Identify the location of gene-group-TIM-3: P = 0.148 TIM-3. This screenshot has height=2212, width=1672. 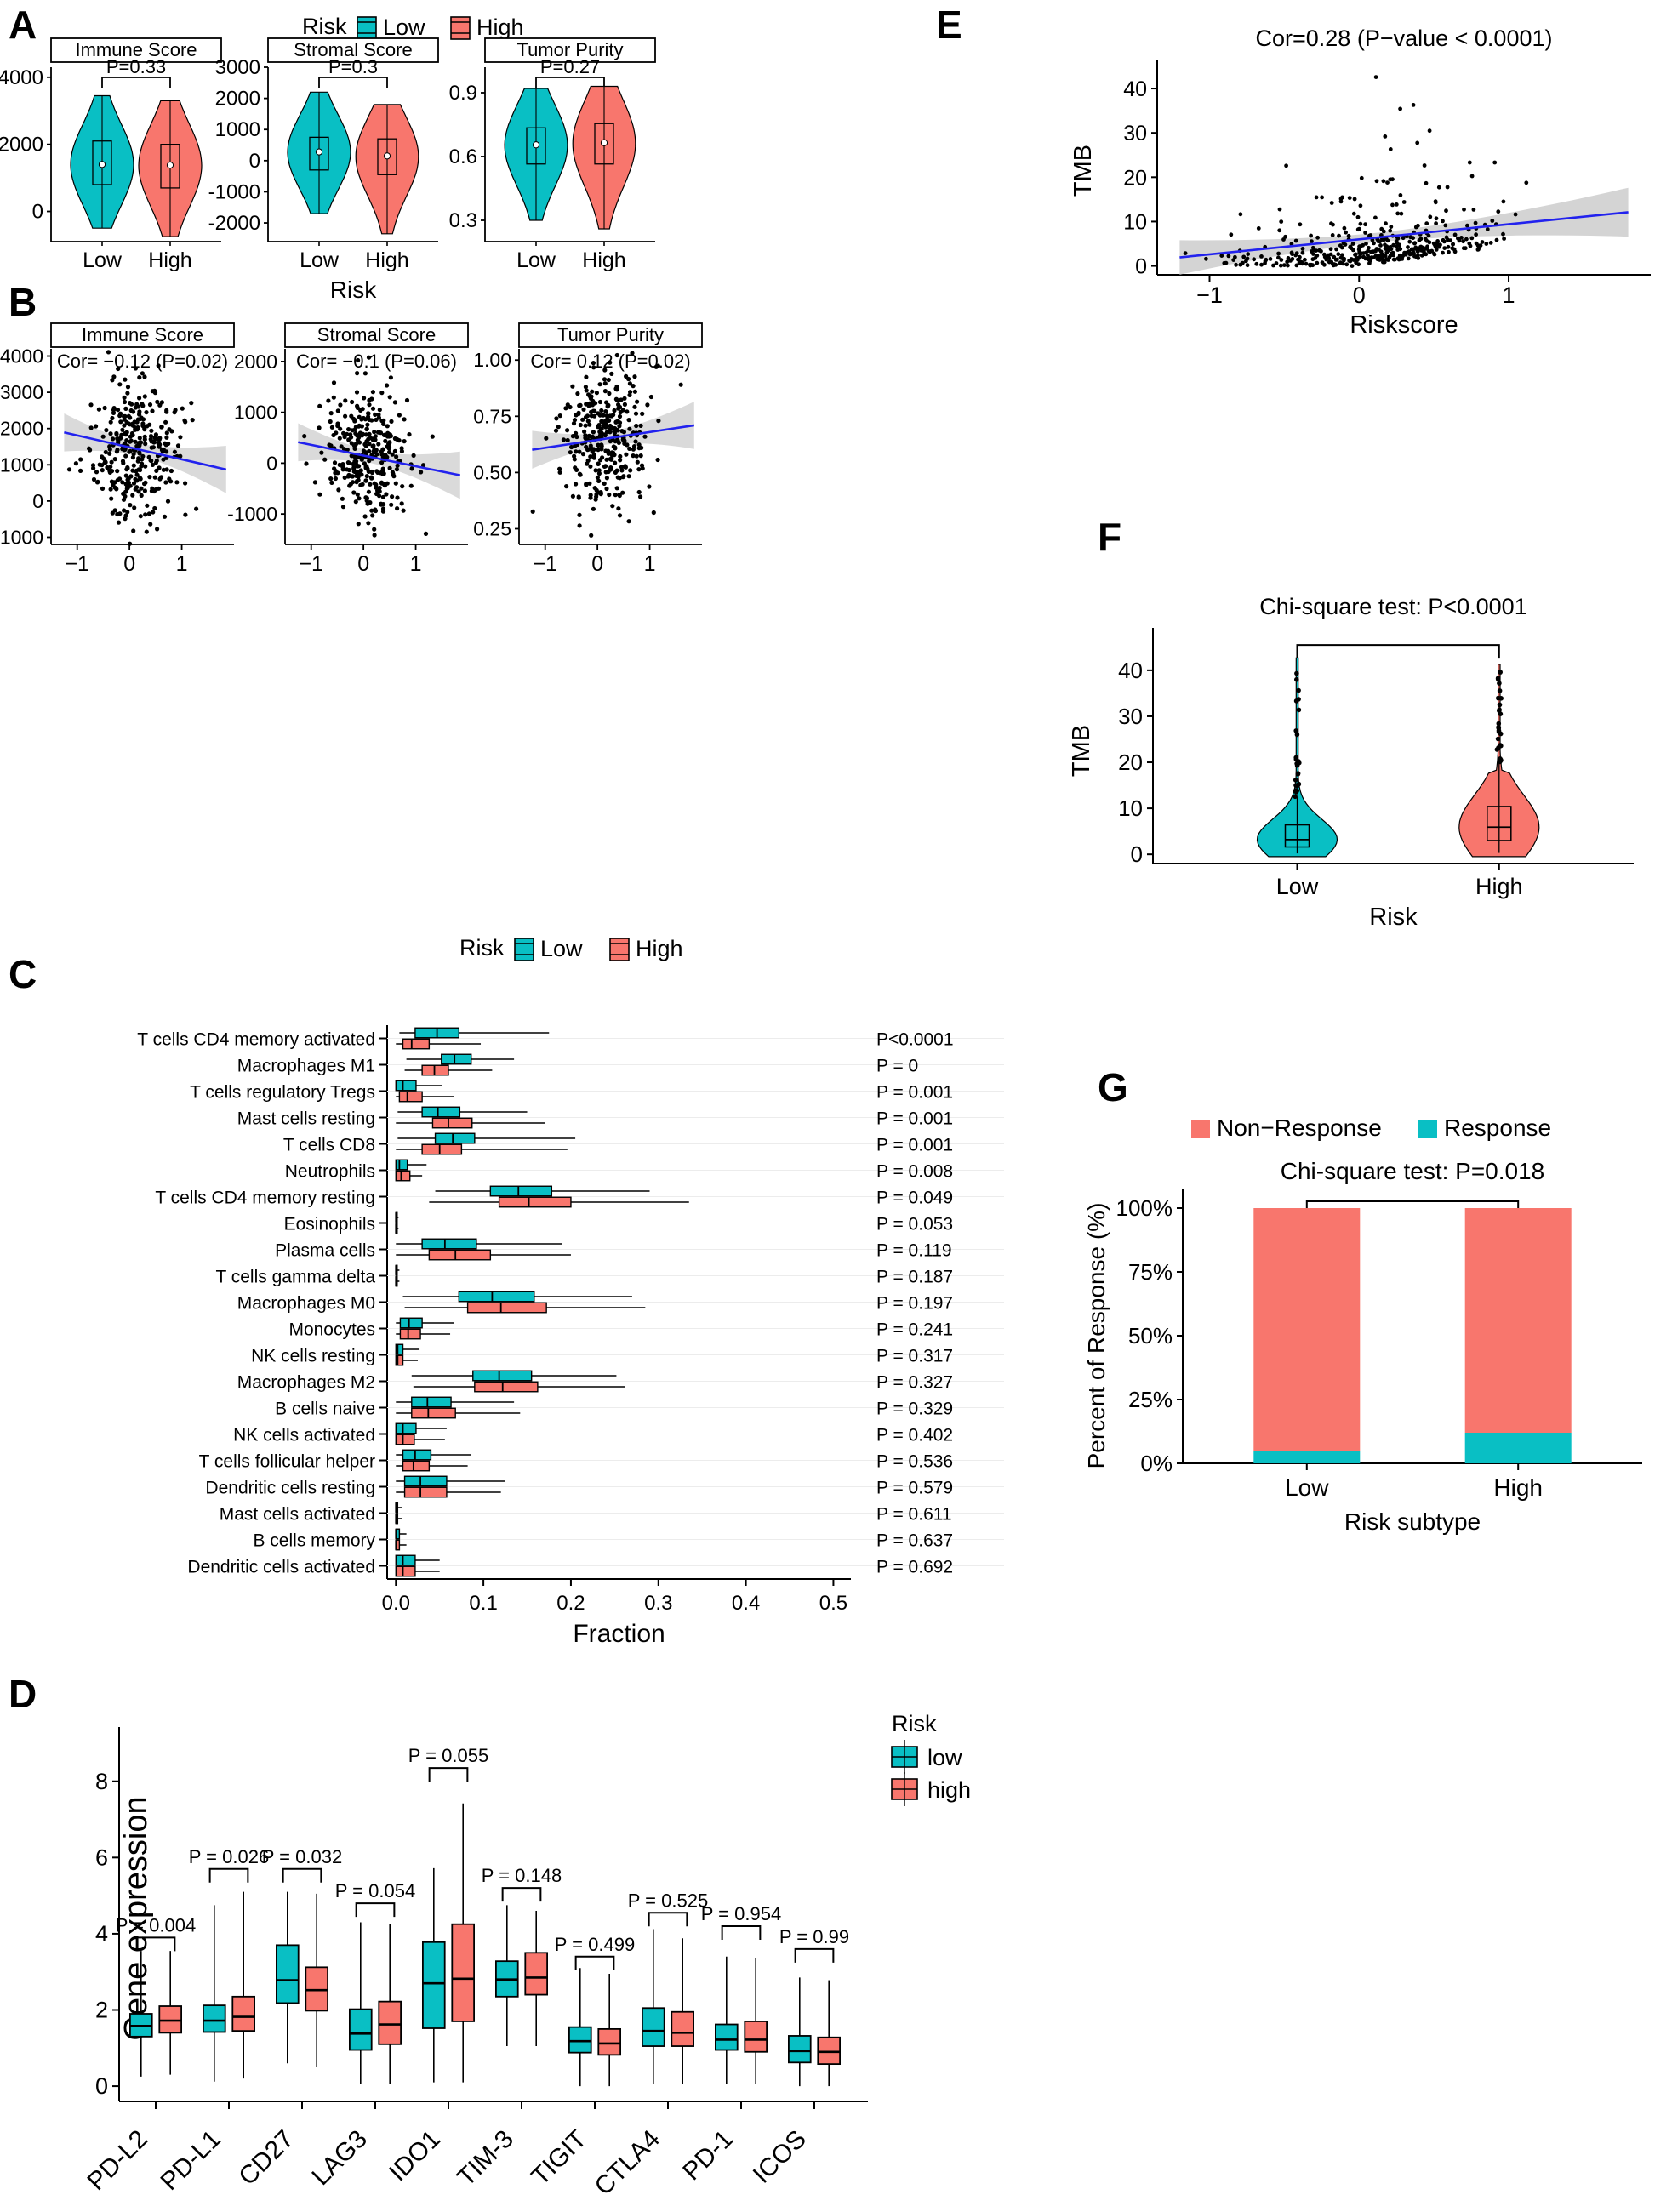
(507, 2028).